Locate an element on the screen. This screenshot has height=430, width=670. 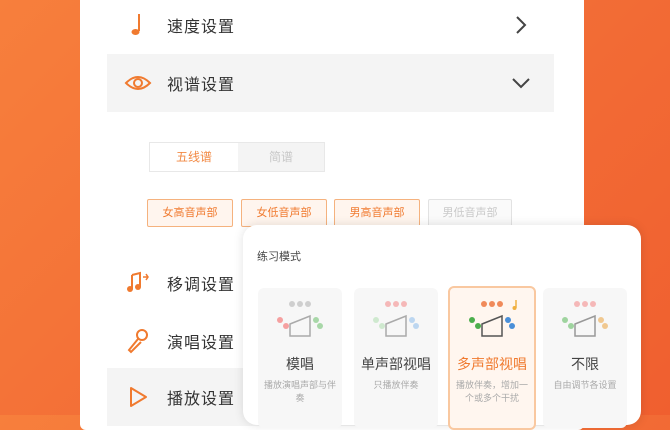
mode-name: 不限 is located at coordinates (585, 365).